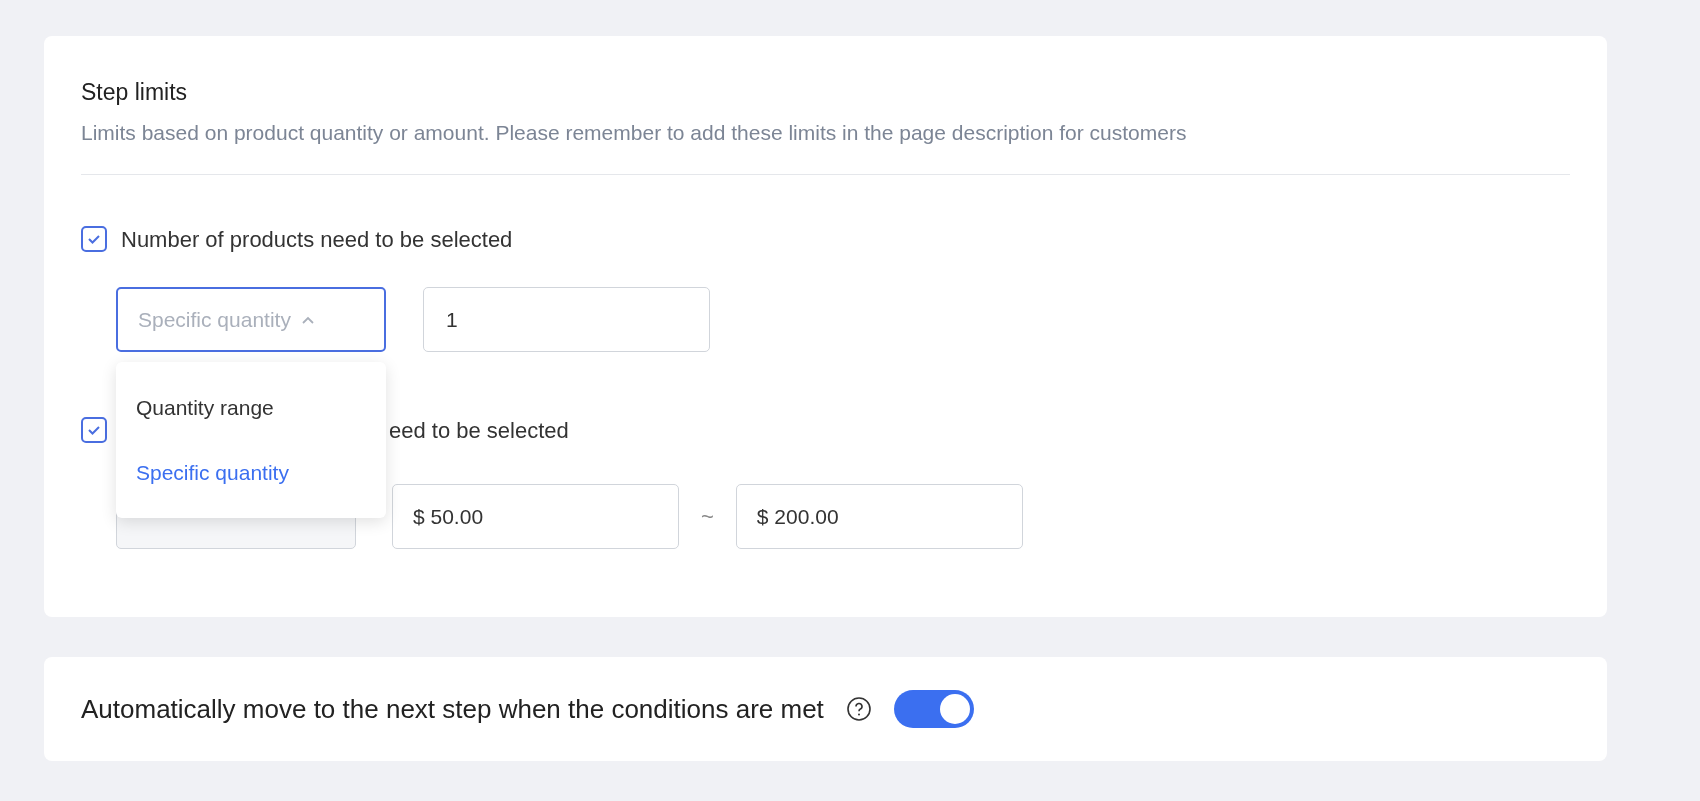  What do you see at coordinates (307, 319) in the screenshot?
I see `caret-icon` at bounding box center [307, 319].